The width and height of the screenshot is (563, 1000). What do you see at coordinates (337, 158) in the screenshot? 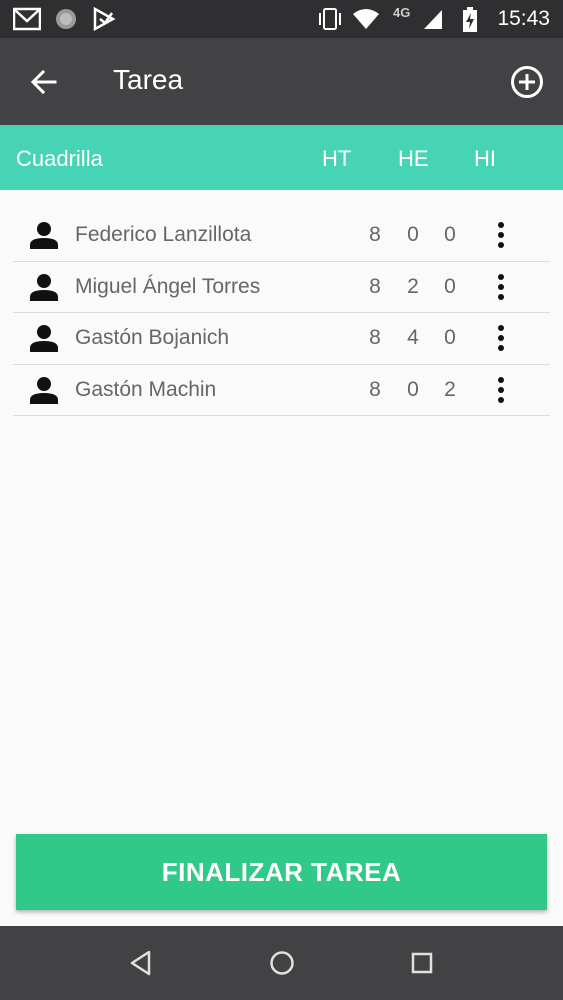
I see `header-ht: HT` at bounding box center [337, 158].